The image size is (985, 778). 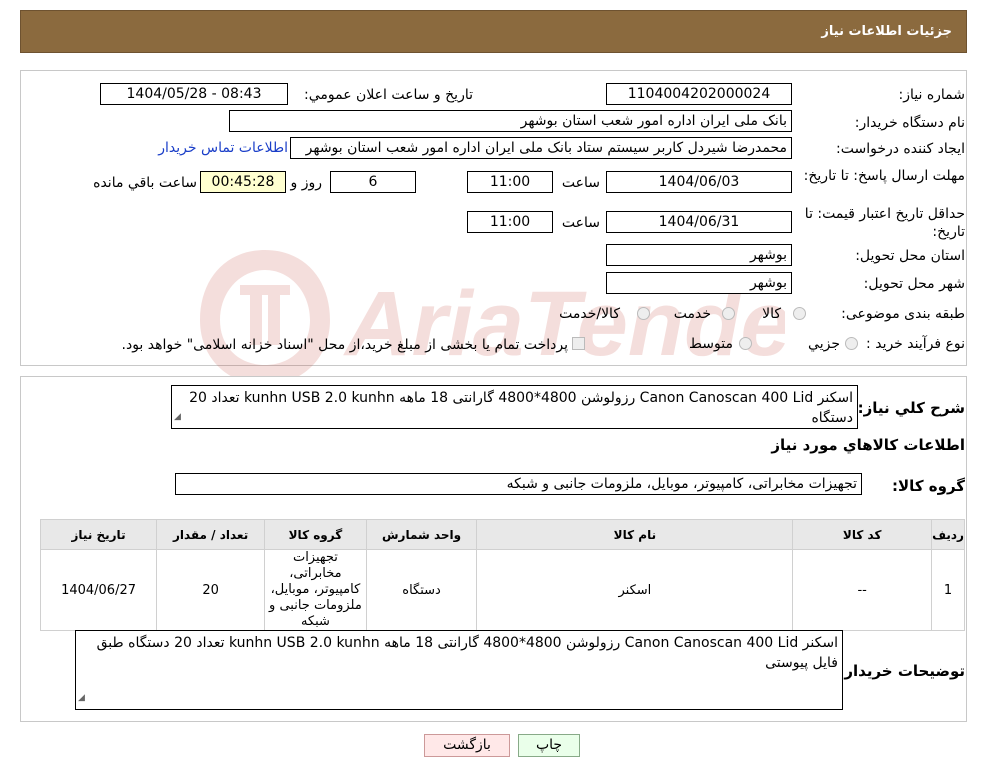 What do you see at coordinates (948, 534) in the screenshot?
I see `col-header-row-number: رديف` at bounding box center [948, 534].